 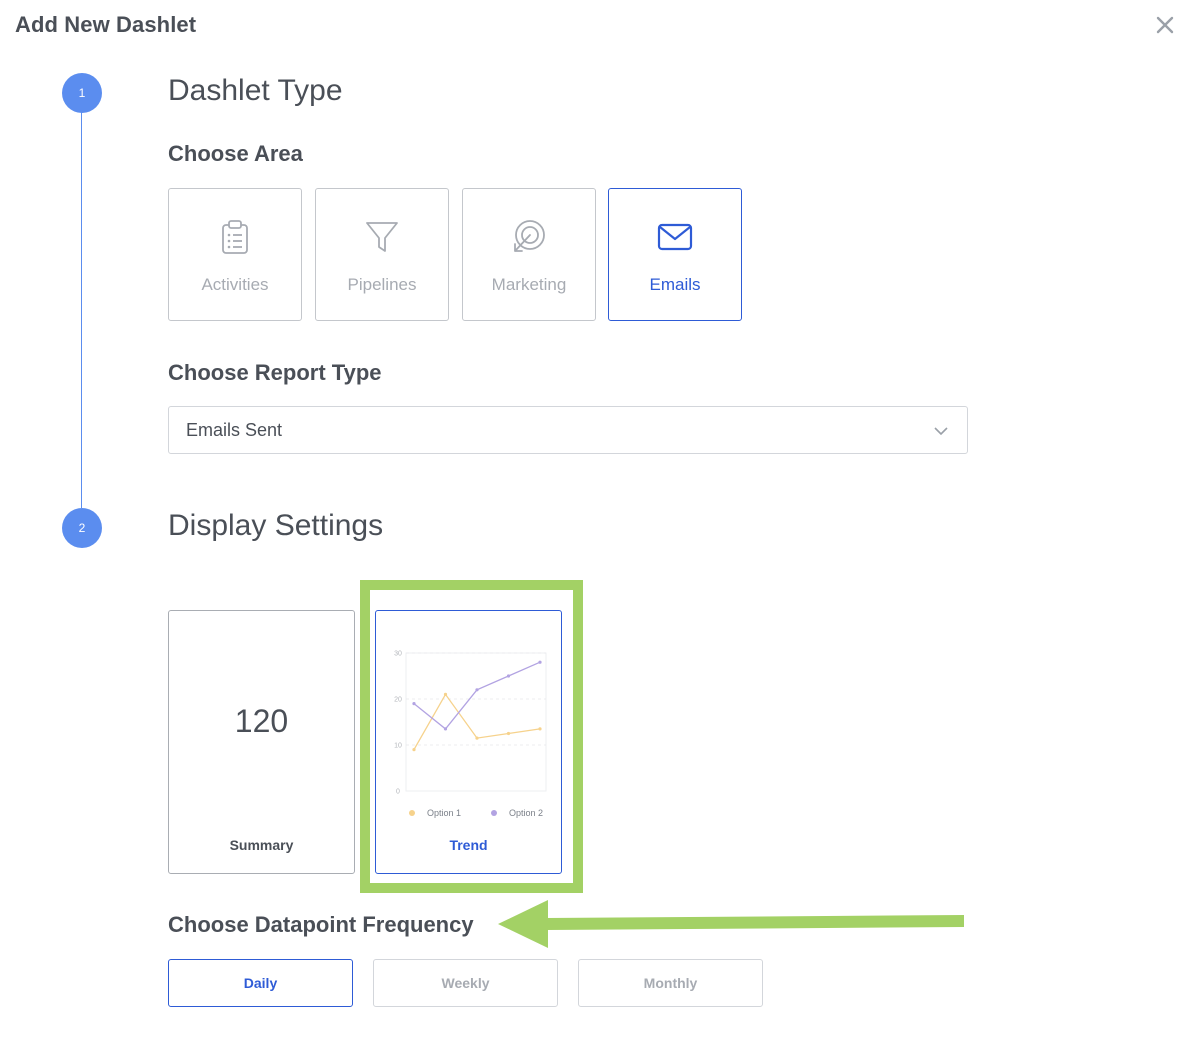 I want to click on area-option-label: Activities, so click(x=235, y=284).